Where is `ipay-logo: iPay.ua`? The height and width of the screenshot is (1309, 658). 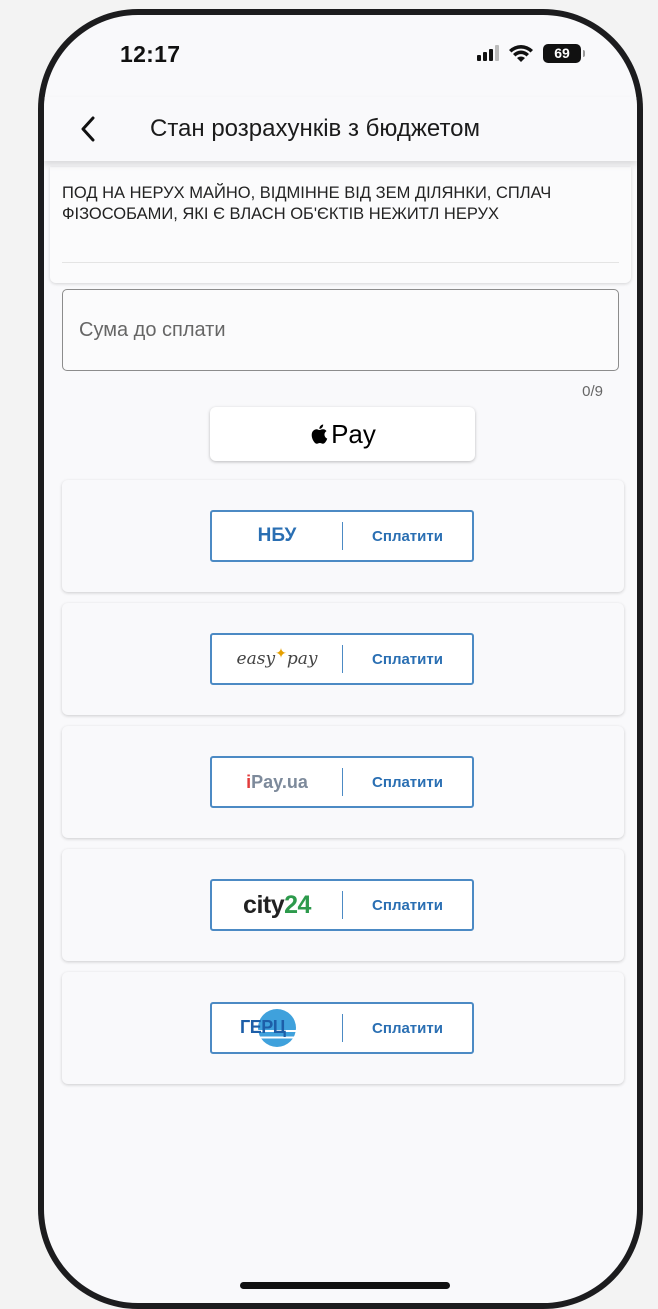 ipay-logo: iPay.ua is located at coordinates (277, 782).